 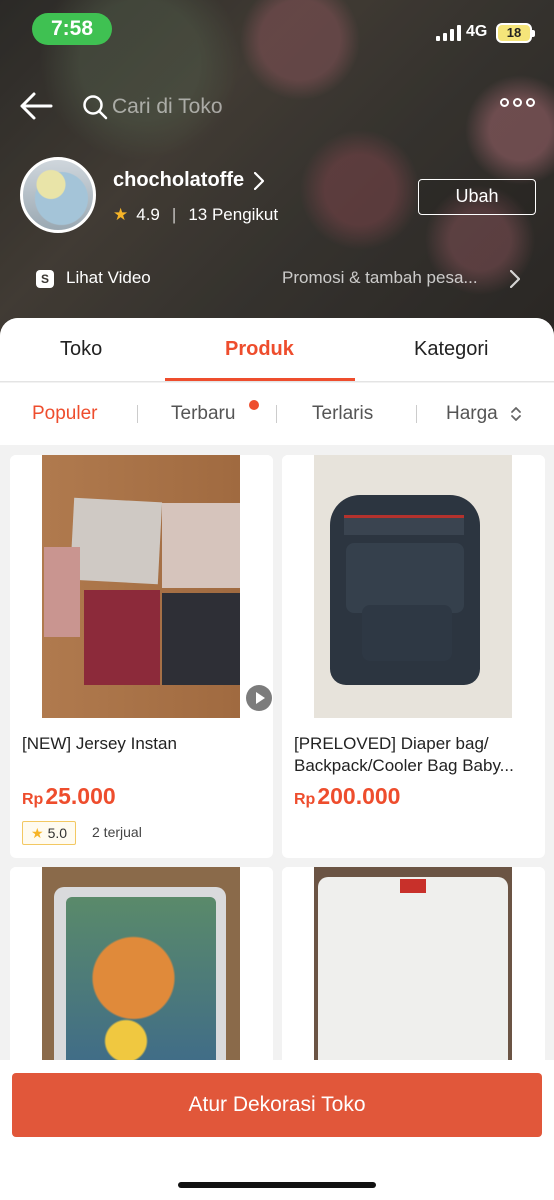 I want to click on signal-icon, so click(x=448, y=33).